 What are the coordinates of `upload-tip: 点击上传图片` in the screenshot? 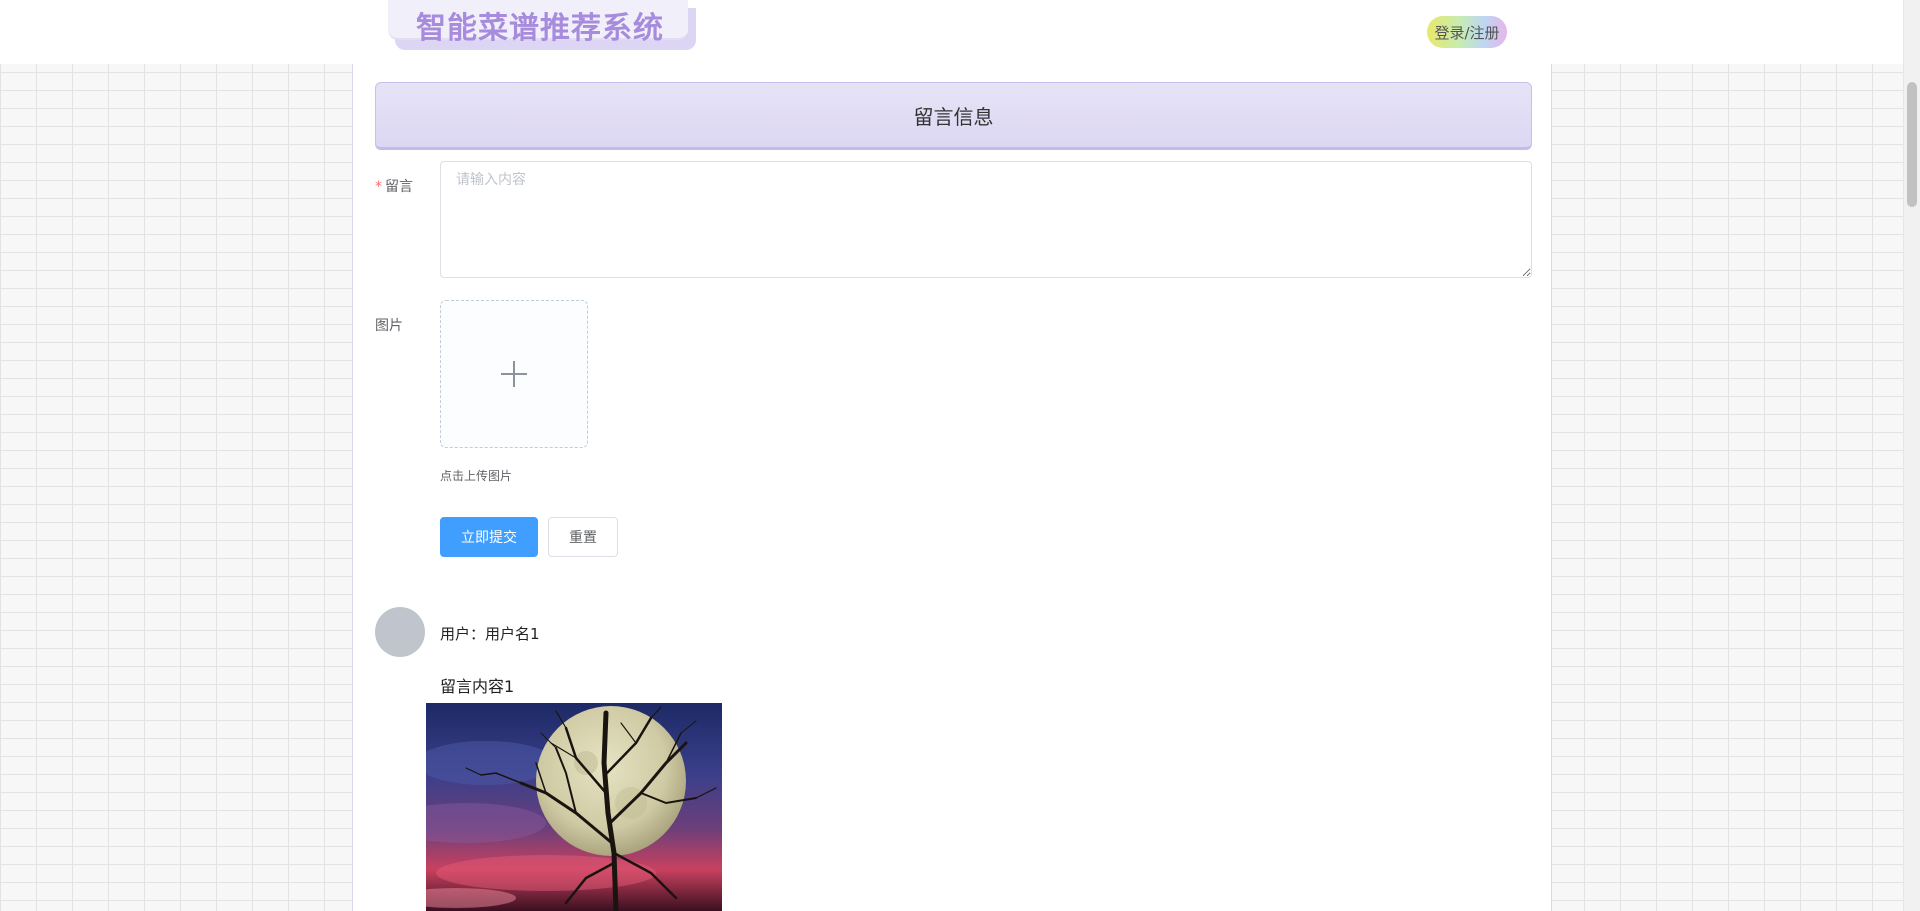 It's located at (476, 476).